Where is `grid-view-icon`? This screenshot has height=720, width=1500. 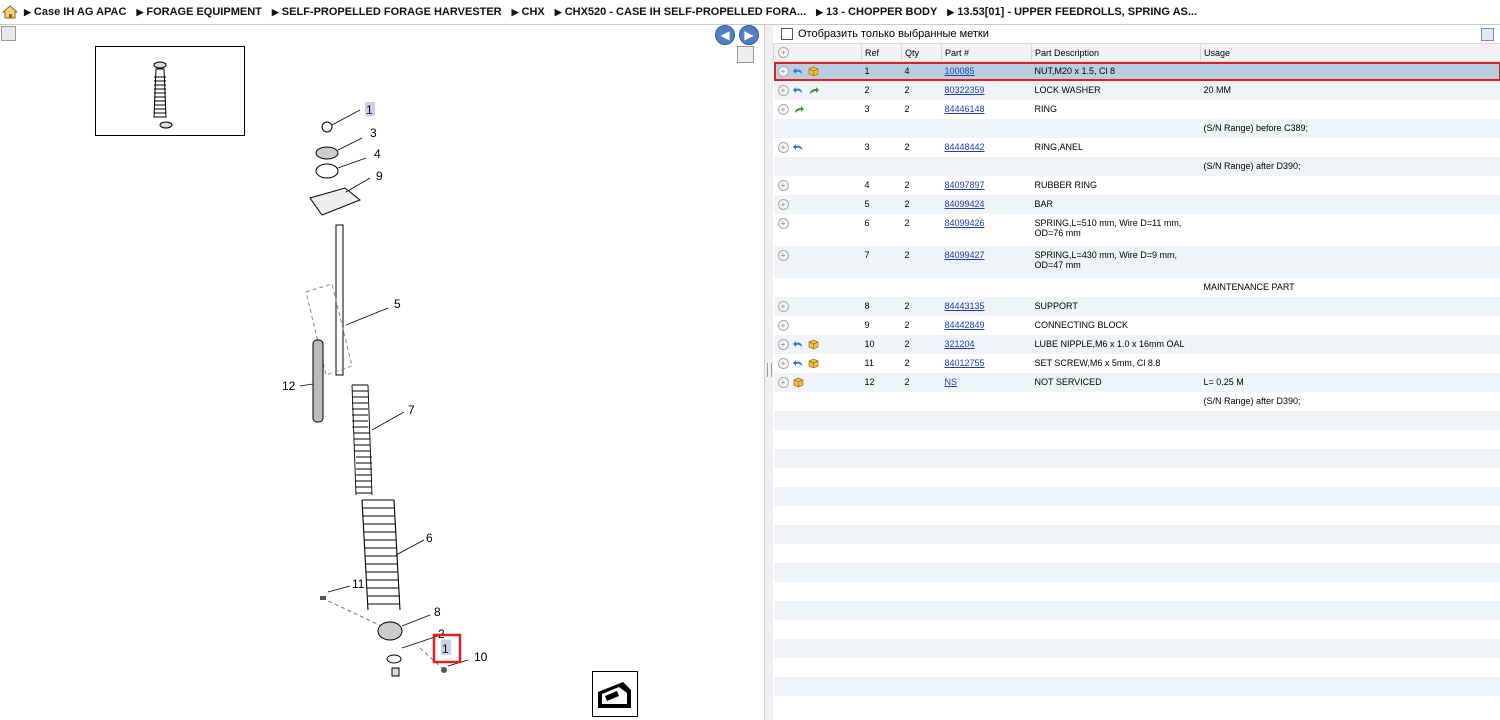
grid-view-icon is located at coordinates (1487, 34).